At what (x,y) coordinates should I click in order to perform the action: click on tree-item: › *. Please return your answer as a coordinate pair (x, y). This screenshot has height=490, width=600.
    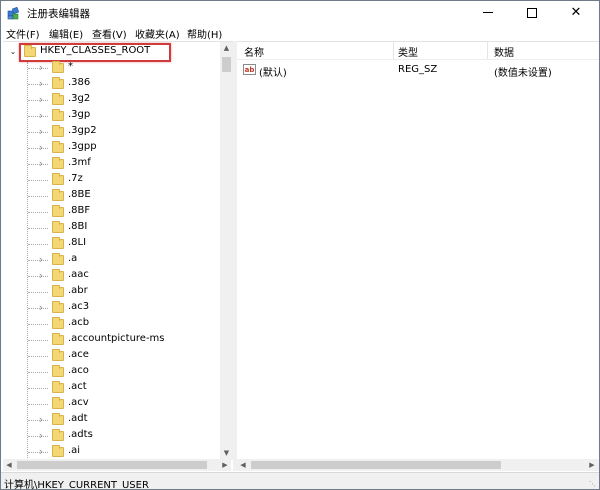
    Looking at the image, I should click on (111, 68).